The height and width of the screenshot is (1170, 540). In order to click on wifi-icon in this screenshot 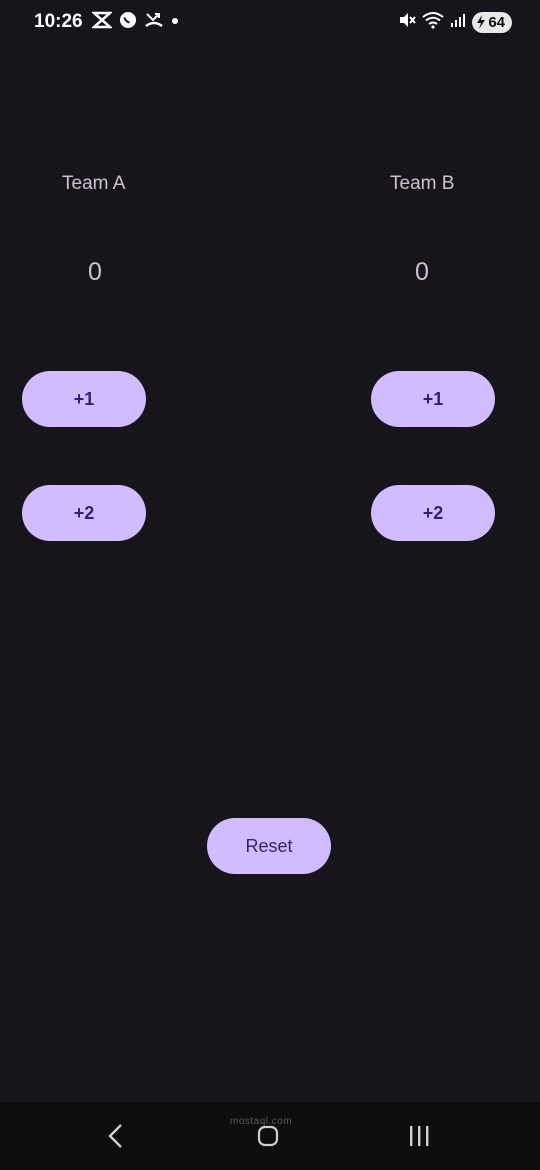, I will do `click(433, 22)`.